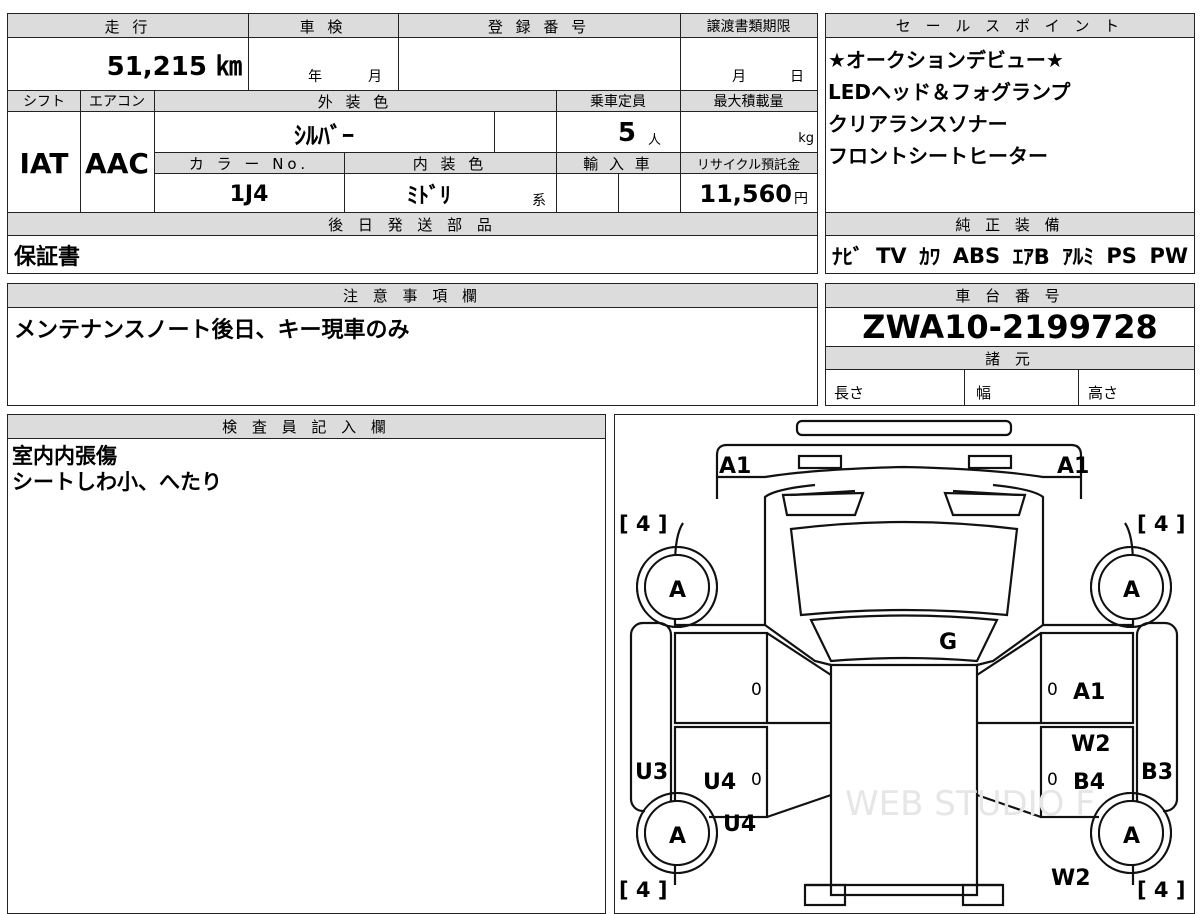  I want to click on mark-zero-1: 0, so click(756, 690).